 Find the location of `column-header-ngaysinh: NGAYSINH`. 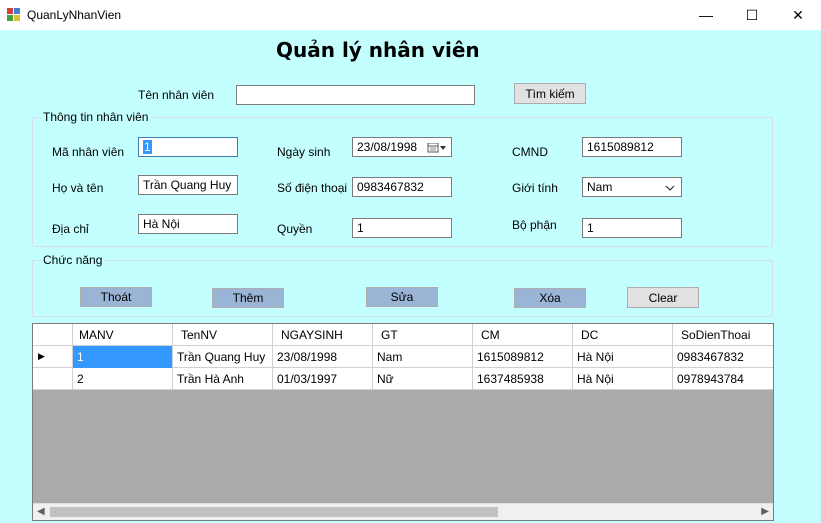

column-header-ngaysinh: NGAYSINH is located at coordinates (323, 335).